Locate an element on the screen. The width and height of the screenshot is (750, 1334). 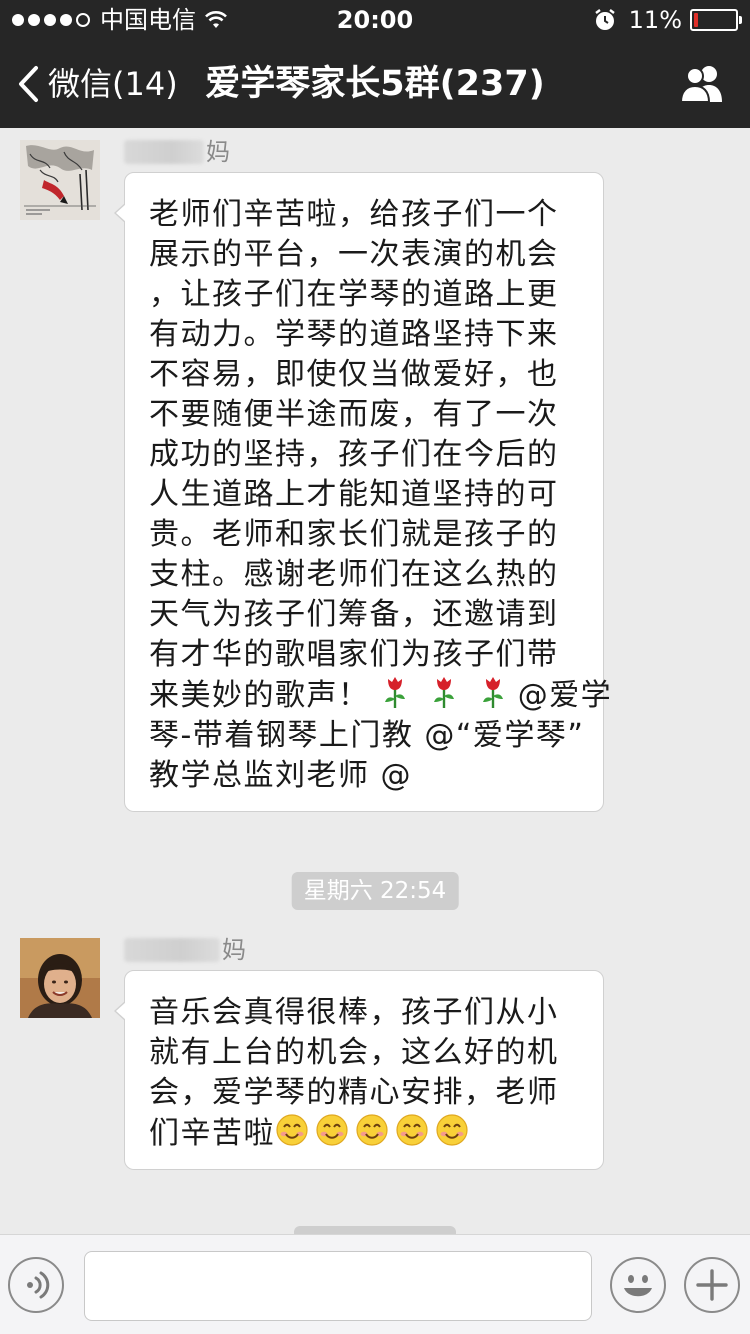
message-line: 贵。老师和家长们就是孩子的 is located at coordinates (354, 534).